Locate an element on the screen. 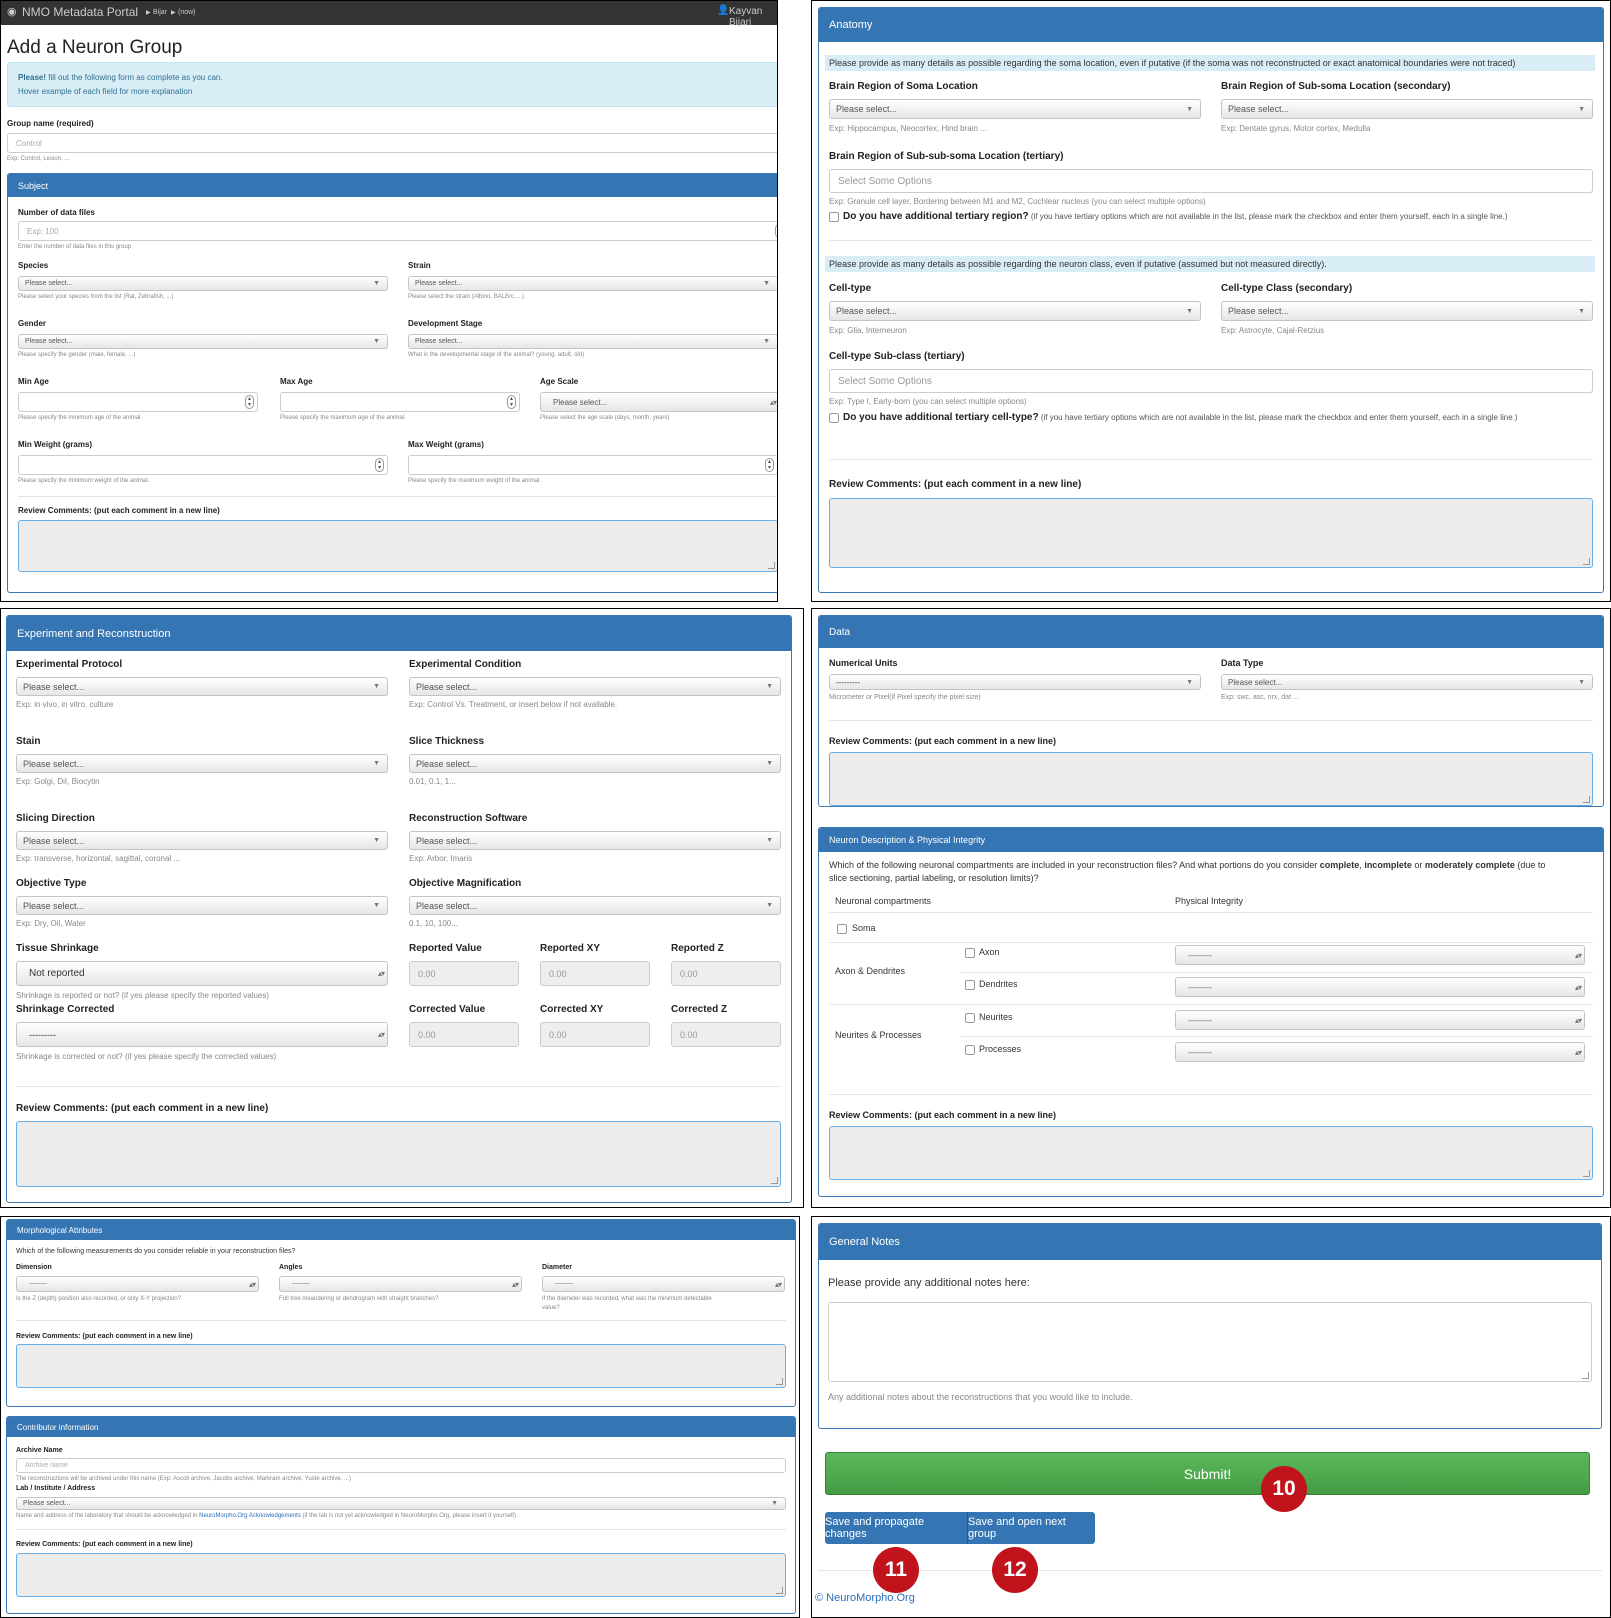  data-review-textarea is located at coordinates (1211, 779).